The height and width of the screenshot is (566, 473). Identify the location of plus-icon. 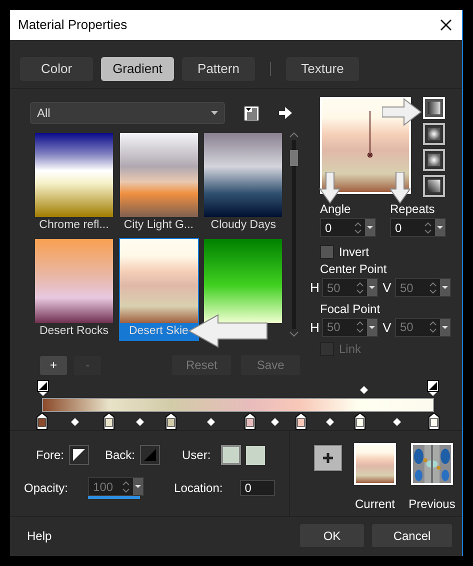
(328, 458).